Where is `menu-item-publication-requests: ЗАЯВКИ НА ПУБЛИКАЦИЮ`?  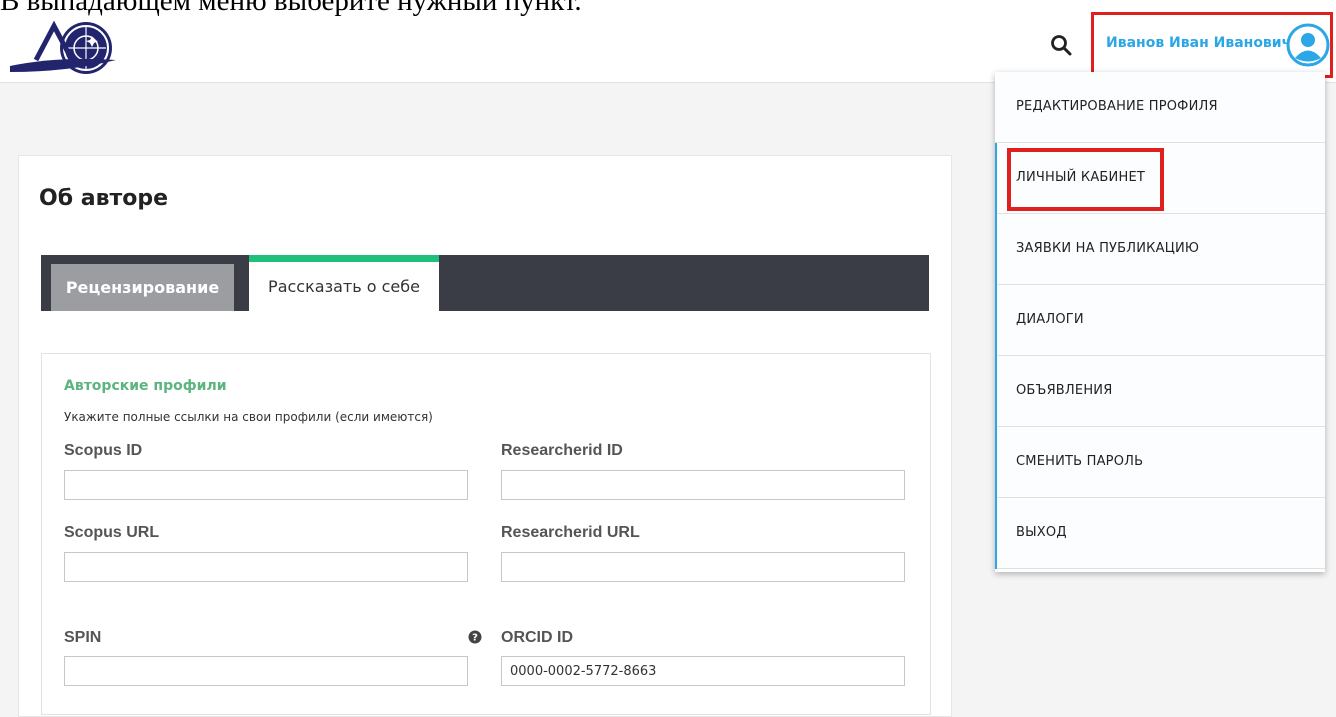
menu-item-publication-requests: ЗАЯВКИ НА ПУБЛИКАЦИЮ is located at coordinates (1160, 249).